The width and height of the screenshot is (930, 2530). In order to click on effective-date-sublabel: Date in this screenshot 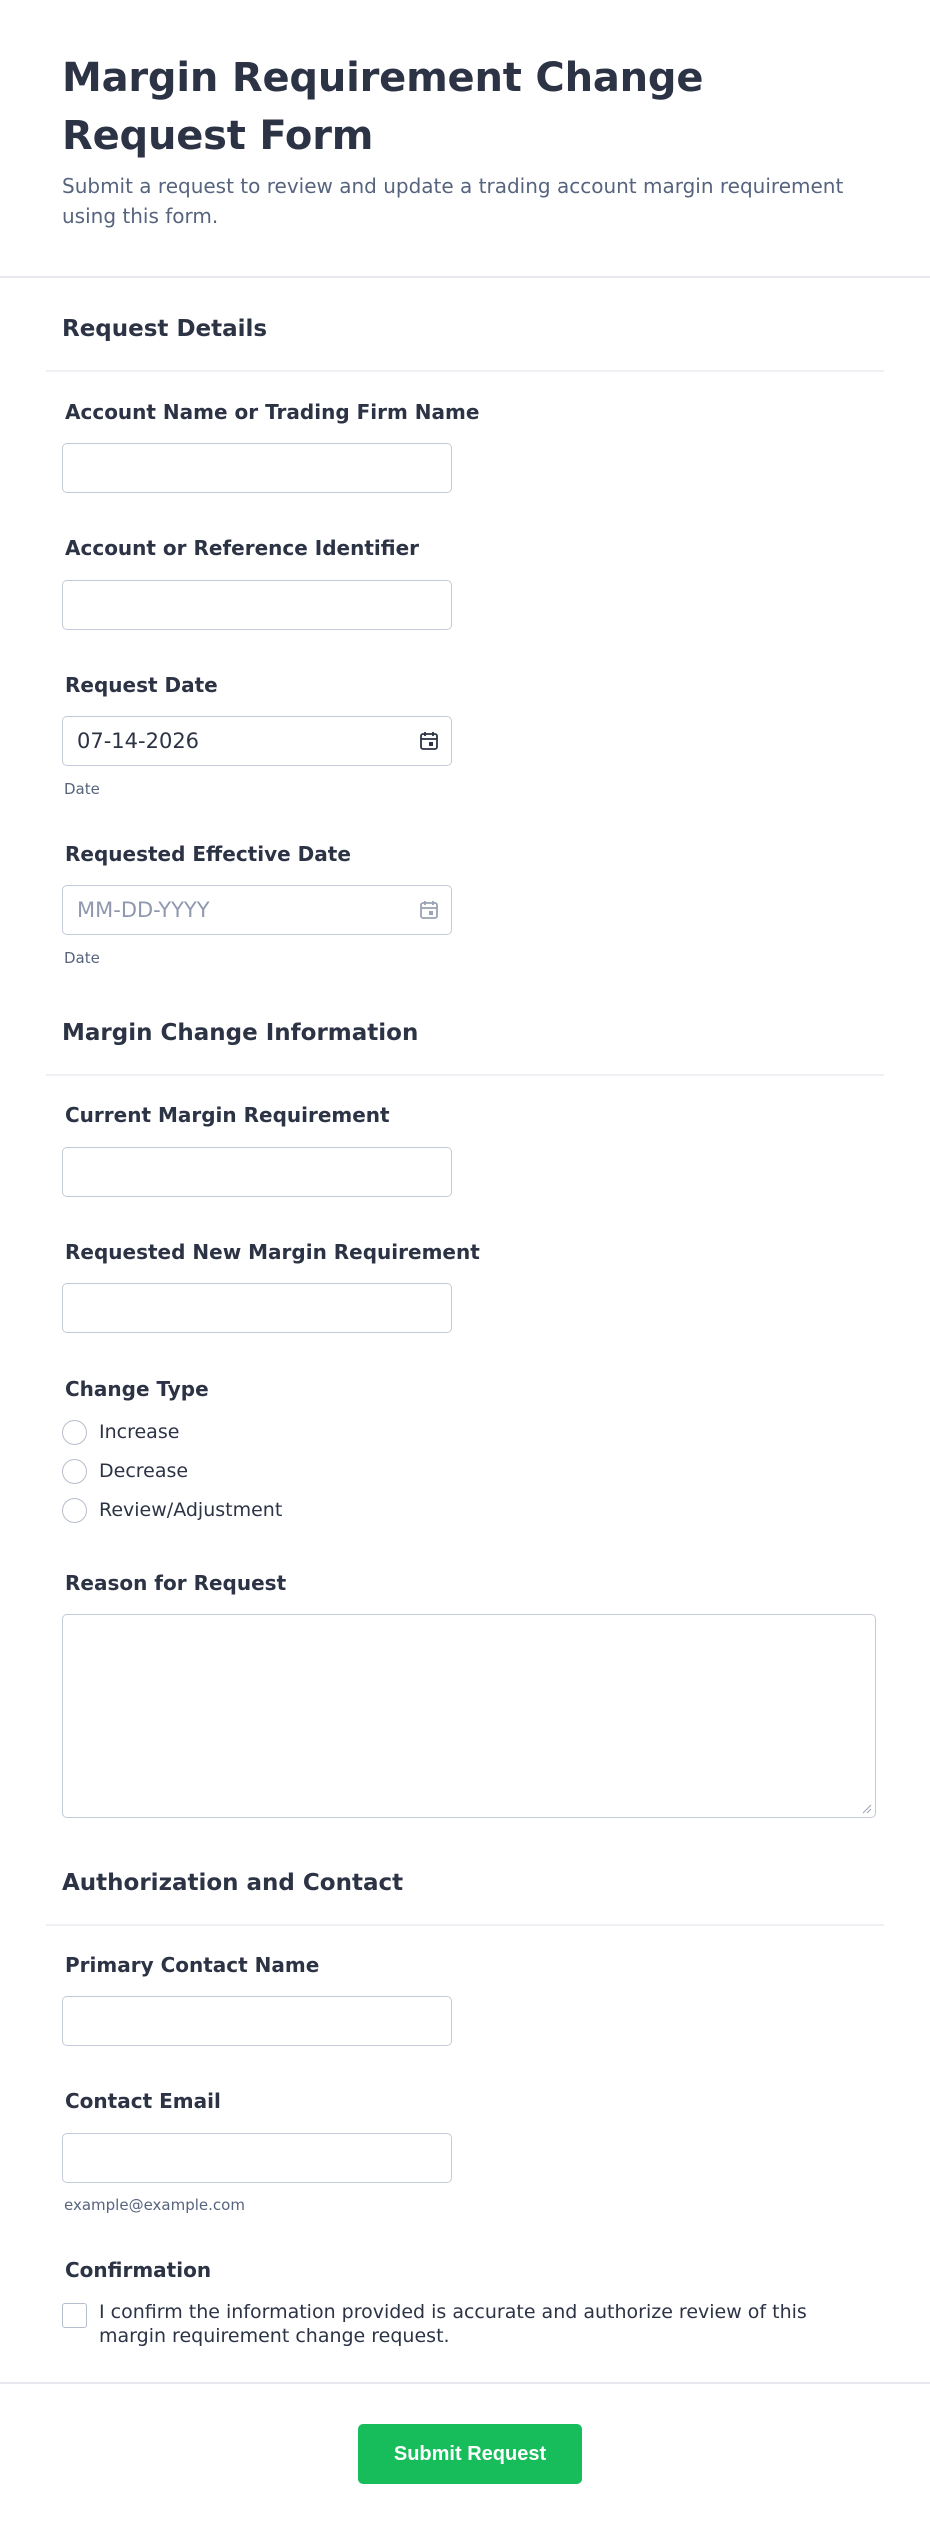, I will do `click(82, 958)`.